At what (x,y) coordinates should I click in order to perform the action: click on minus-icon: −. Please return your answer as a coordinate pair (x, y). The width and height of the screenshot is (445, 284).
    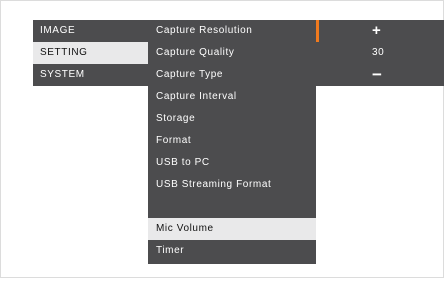
    Looking at the image, I should click on (377, 74).